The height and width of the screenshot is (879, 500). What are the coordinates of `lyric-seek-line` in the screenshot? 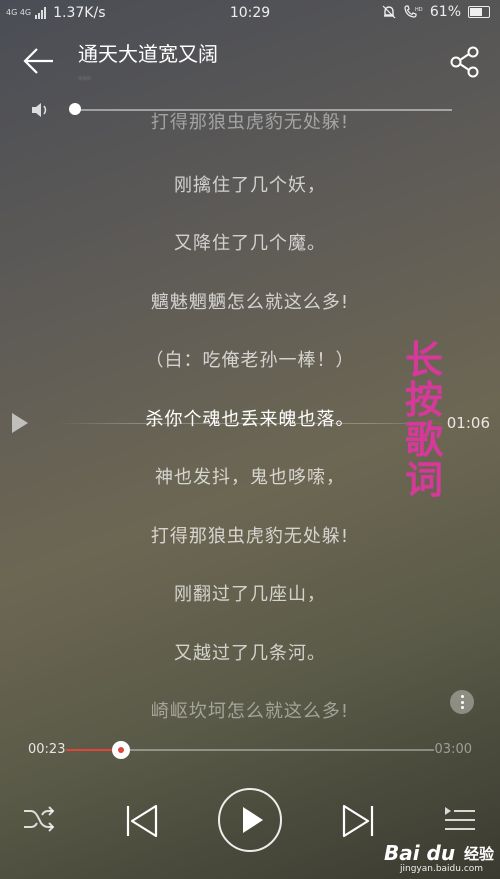 It's located at (251, 423).